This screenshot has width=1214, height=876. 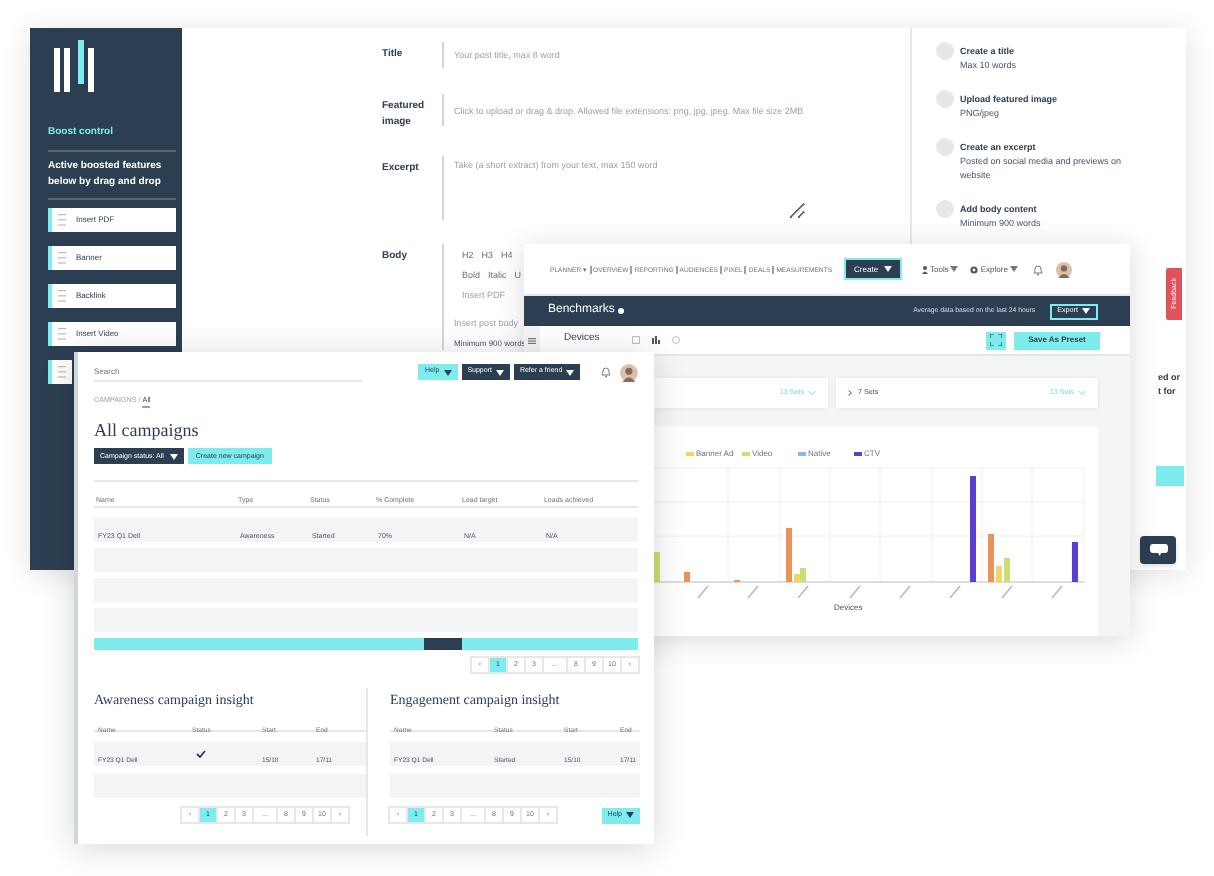 I want to click on scrollbar-thumb, so click(x=443, y=644).